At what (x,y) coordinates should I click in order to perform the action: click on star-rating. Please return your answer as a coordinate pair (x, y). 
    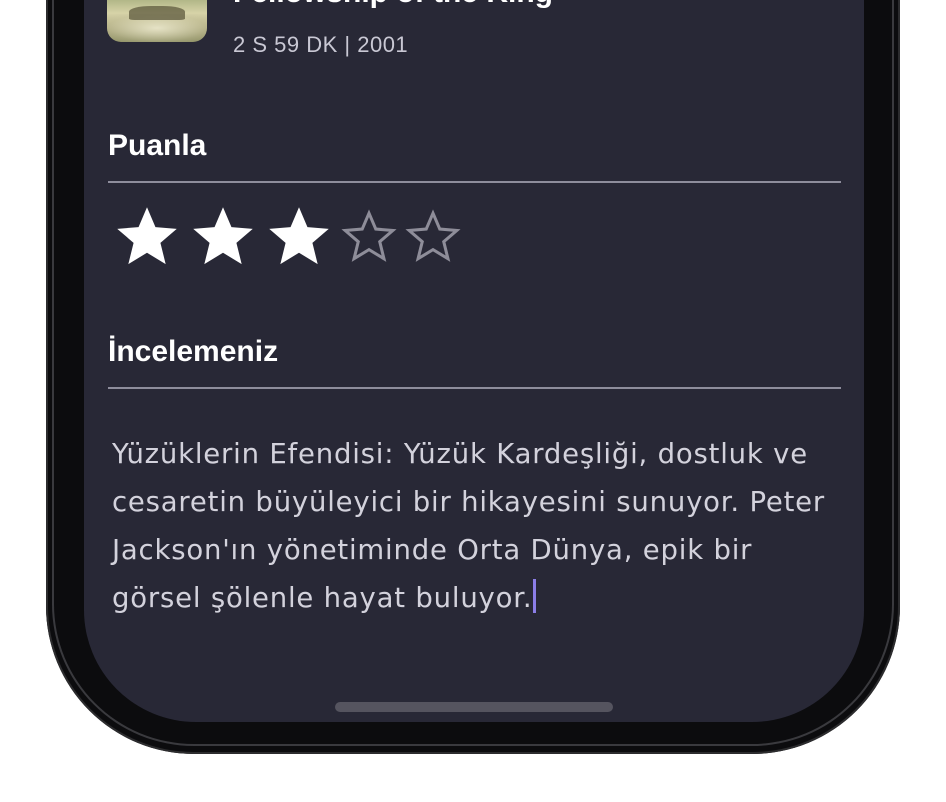
    Looking at the image, I should click on (289, 237).